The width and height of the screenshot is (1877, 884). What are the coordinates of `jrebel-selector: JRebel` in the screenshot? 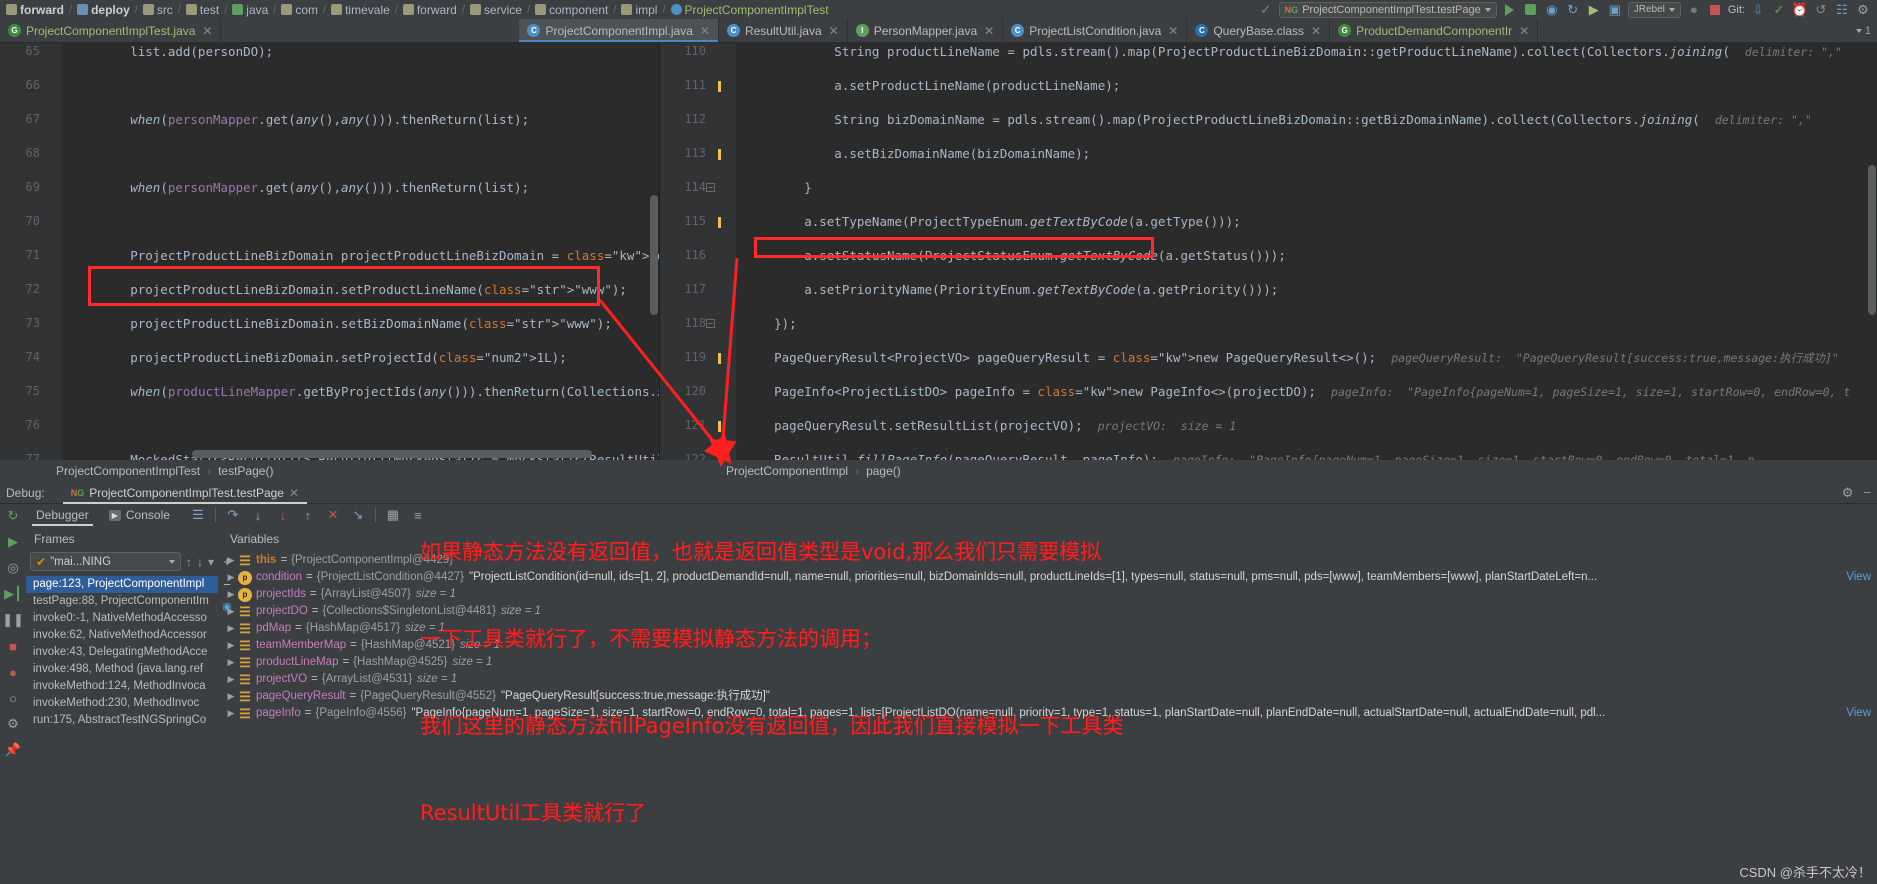 It's located at (1654, 9).